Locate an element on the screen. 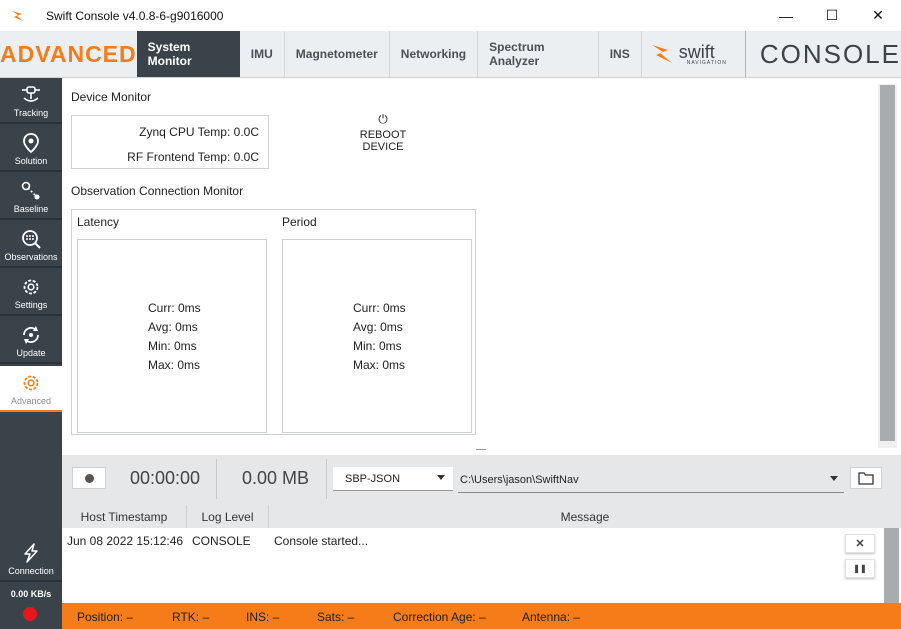  log-format-select: SBP-JSON is located at coordinates (393, 479).